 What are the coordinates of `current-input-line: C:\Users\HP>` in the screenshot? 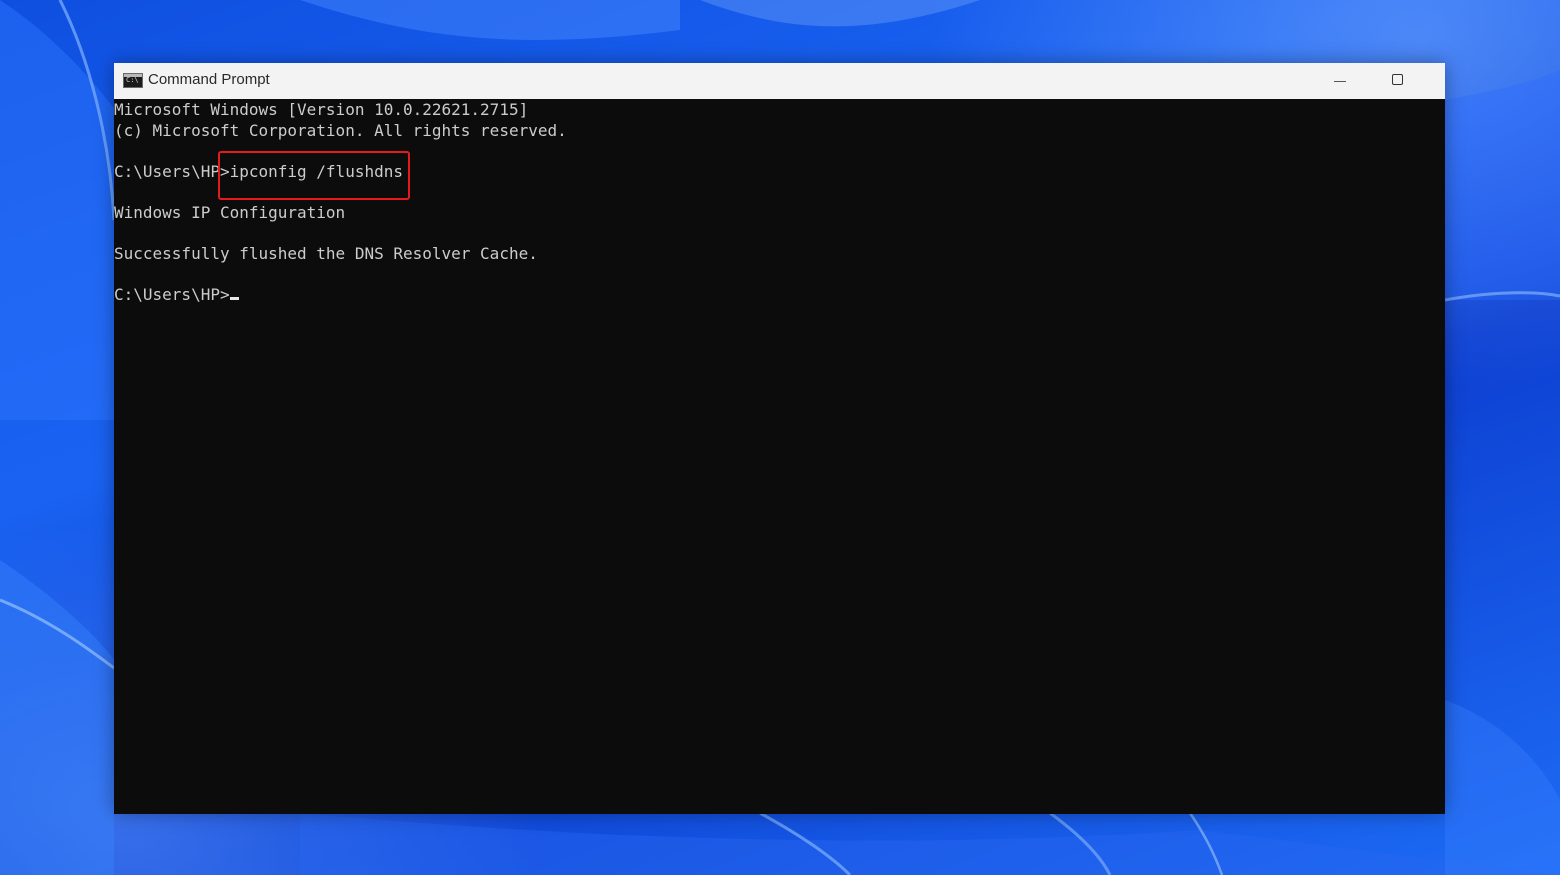 It's located at (779, 295).